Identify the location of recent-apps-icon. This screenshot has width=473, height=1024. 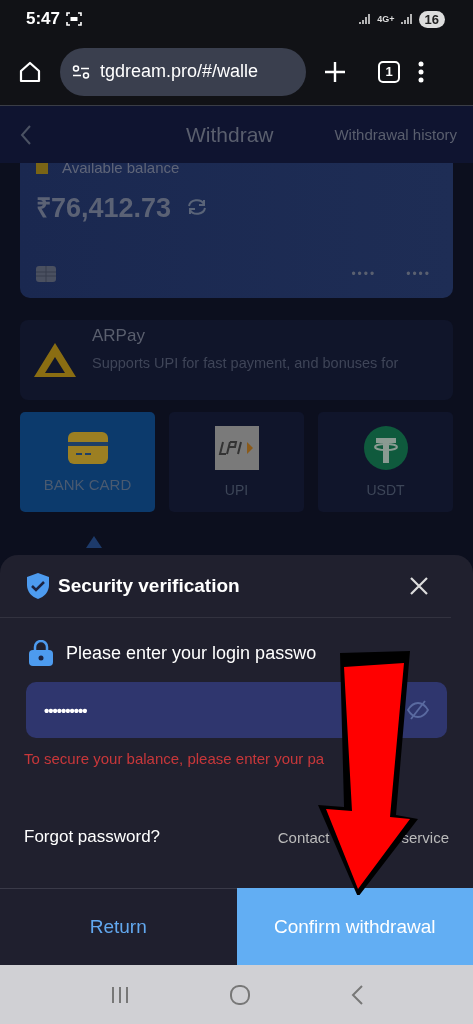
(119, 994).